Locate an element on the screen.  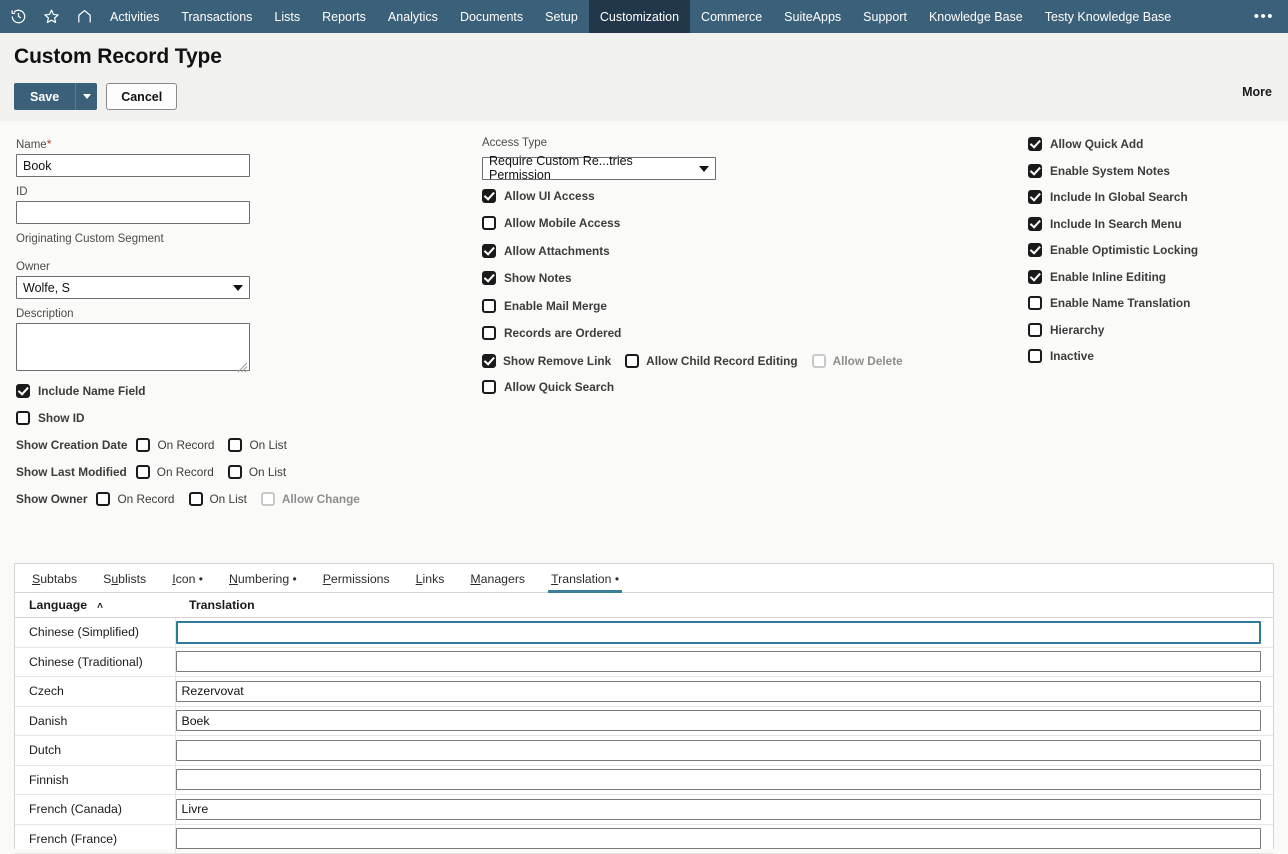
column-header-translation: Translation is located at coordinates (724, 605).